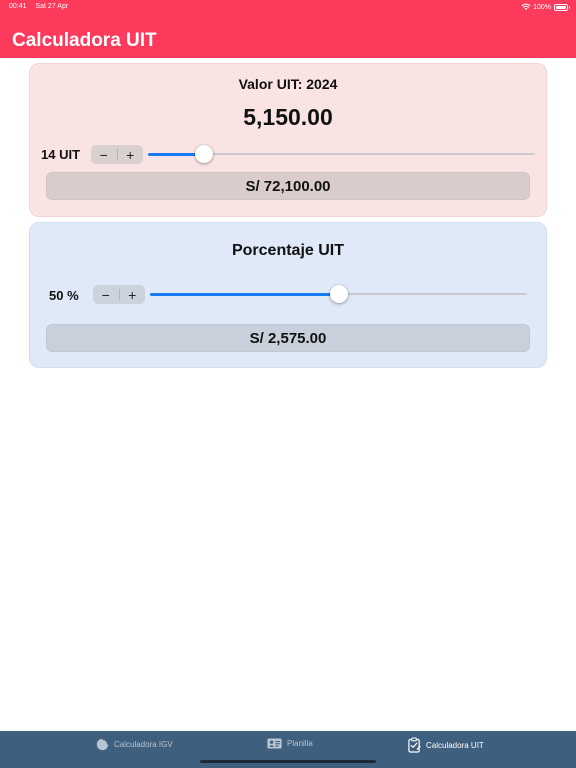 Image resolution: width=576 pixels, height=768 pixels. I want to click on id-card-icon, so click(274, 743).